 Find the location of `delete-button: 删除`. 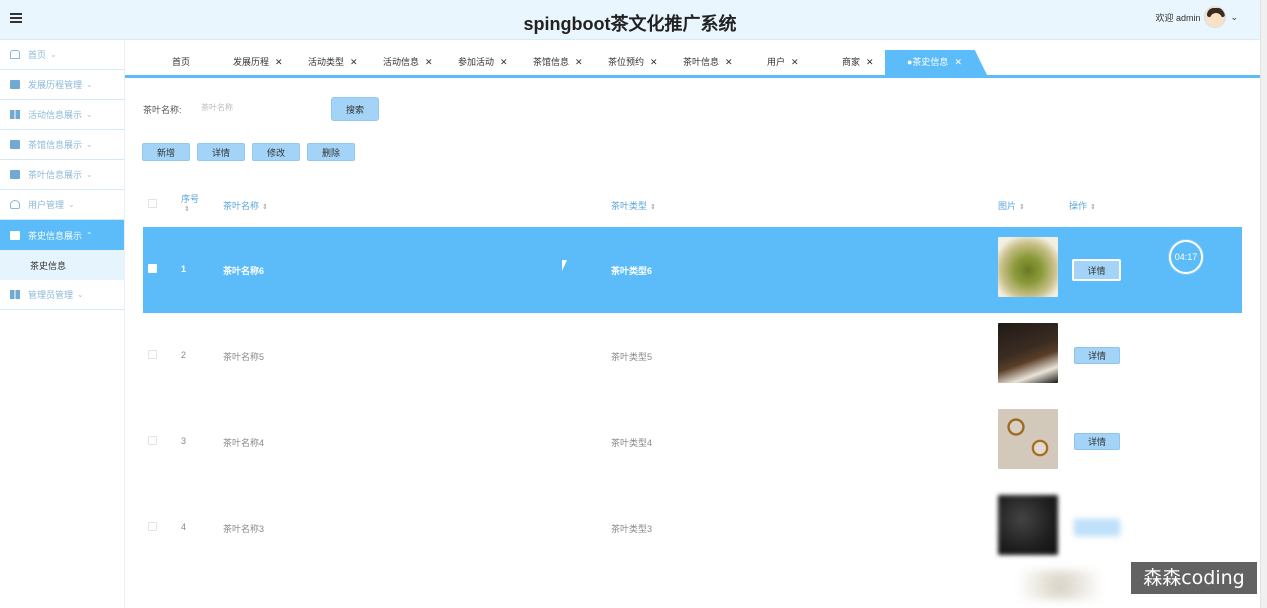

delete-button: 删除 is located at coordinates (331, 152).